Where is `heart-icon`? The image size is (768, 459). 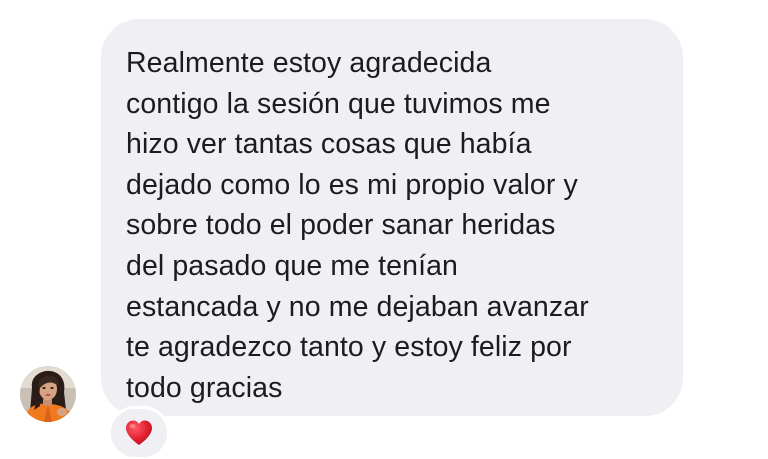
heart-icon is located at coordinates (139, 432).